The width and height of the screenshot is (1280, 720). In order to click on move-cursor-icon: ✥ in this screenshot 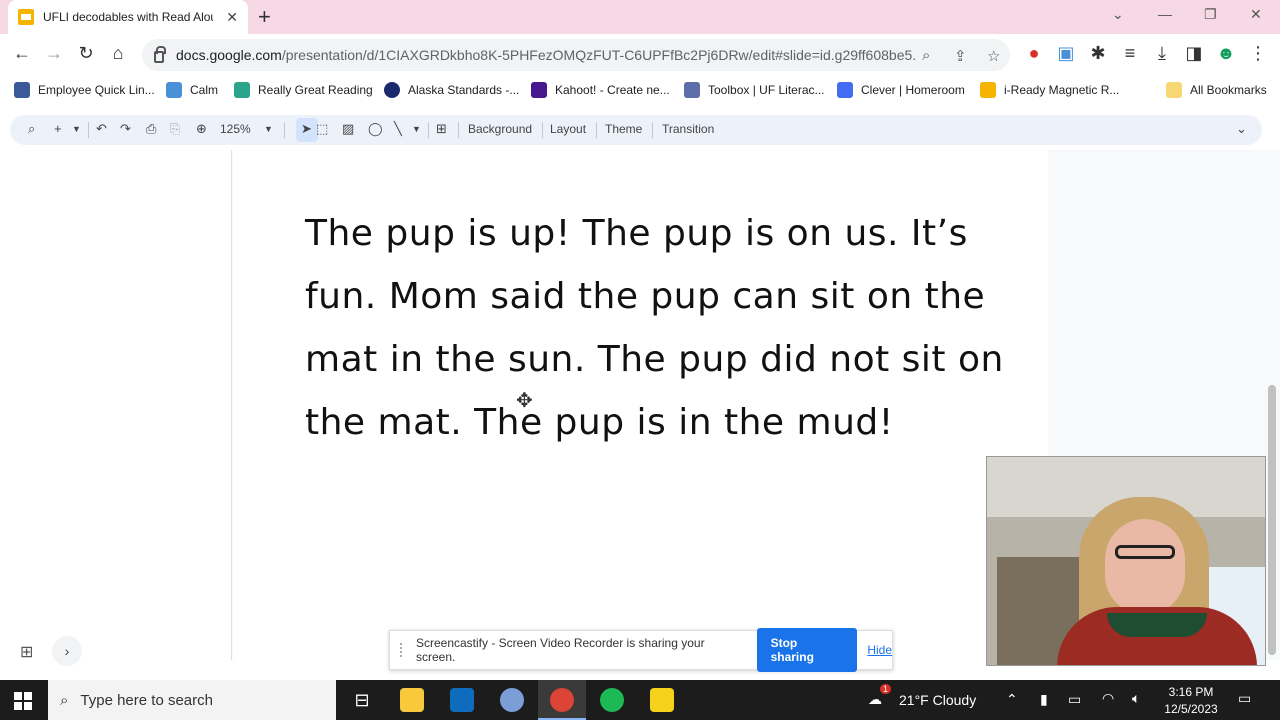, I will do `click(524, 401)`.